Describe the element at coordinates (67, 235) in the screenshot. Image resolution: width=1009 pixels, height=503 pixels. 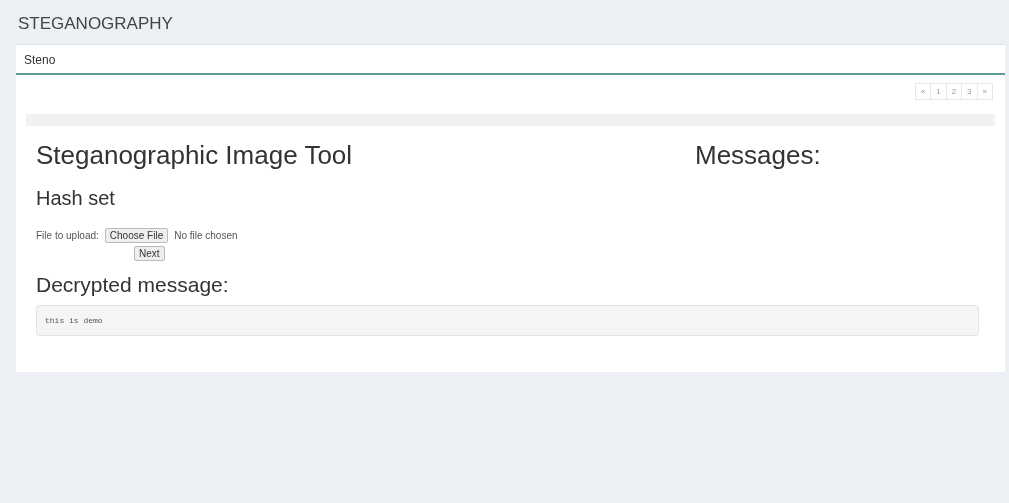
I see `upload-label: File to upload:` at that location.